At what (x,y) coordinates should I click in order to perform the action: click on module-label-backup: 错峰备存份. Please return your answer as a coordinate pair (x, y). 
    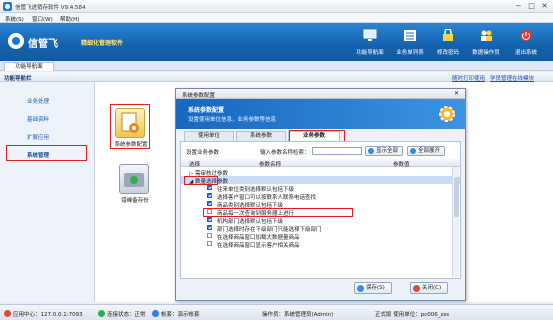
    Looking at the image, I should click on (135, 200).